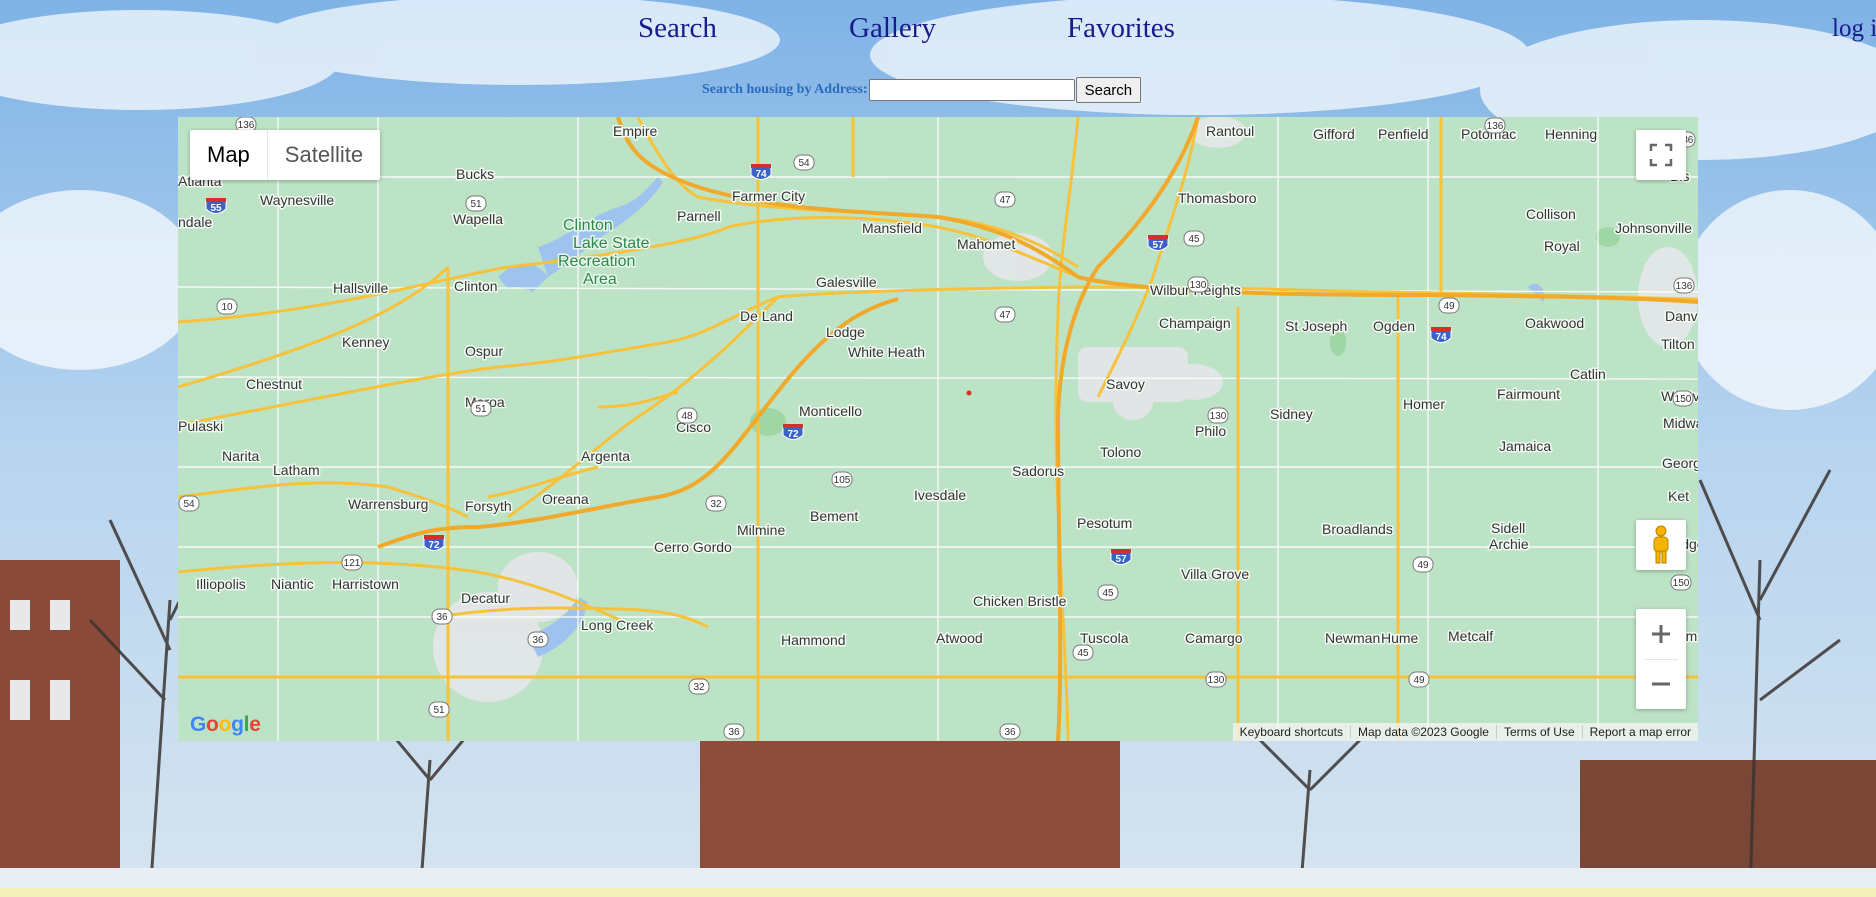  I want to click on svg-text: 55, so click(216, 208).